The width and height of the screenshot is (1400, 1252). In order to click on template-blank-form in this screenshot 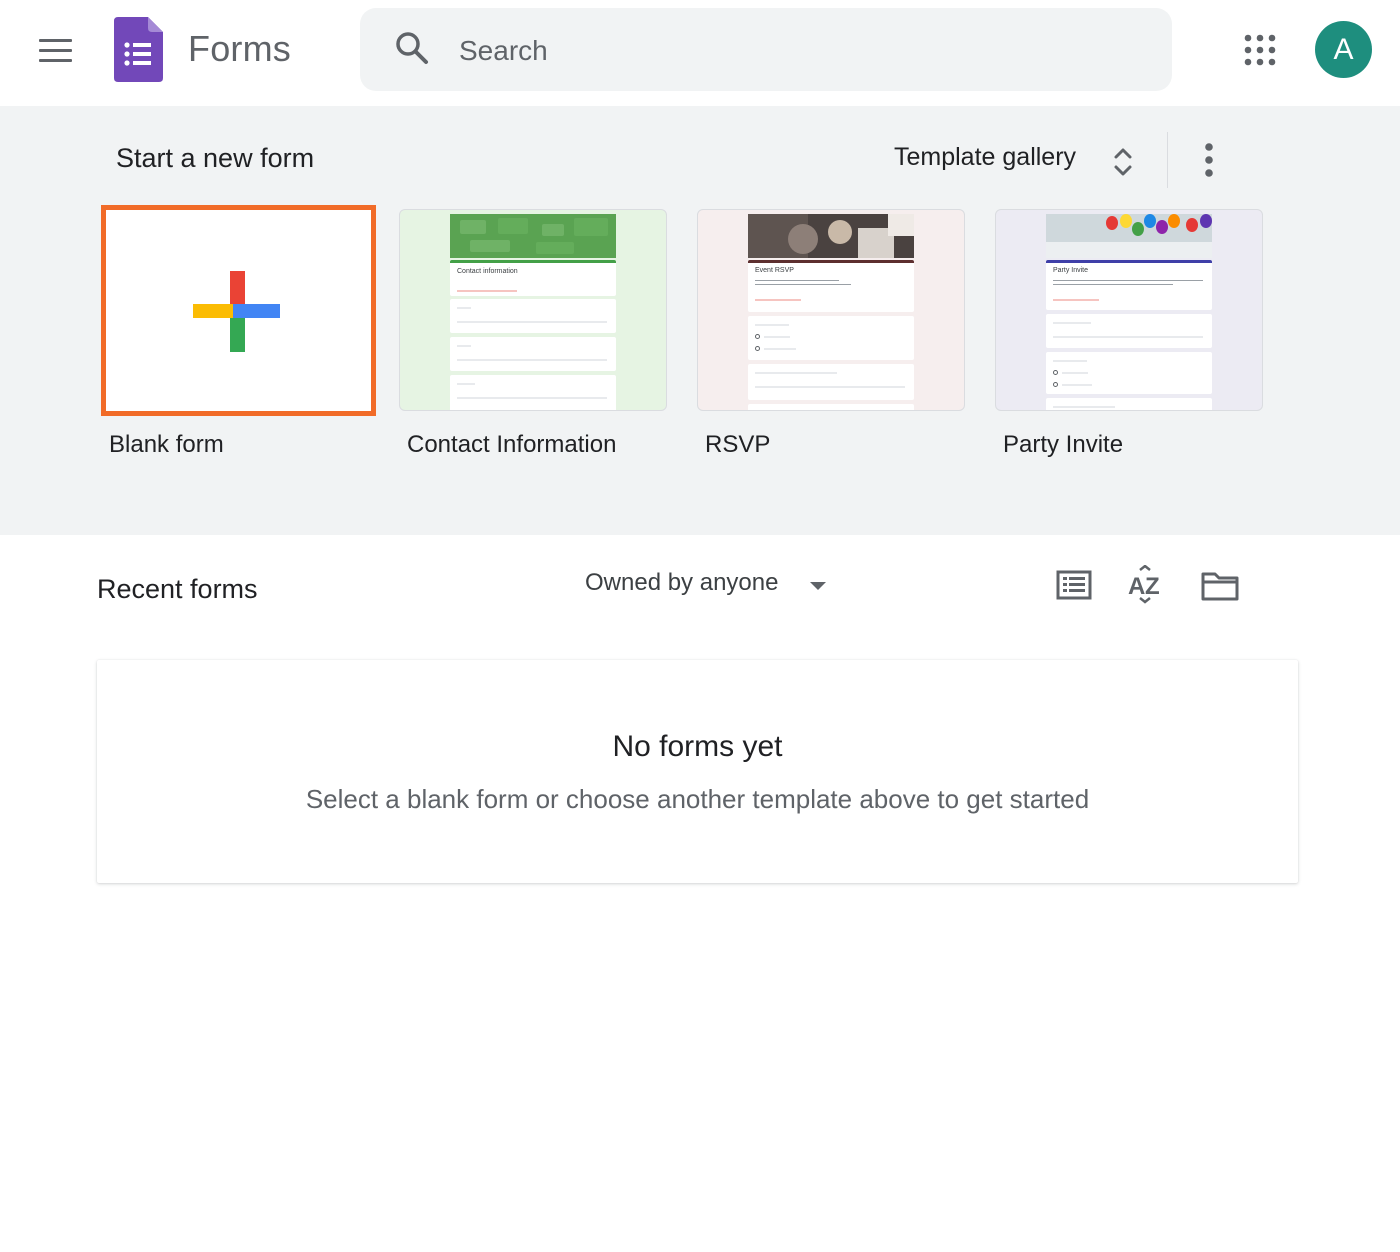, I will do `click(238, 310)`.